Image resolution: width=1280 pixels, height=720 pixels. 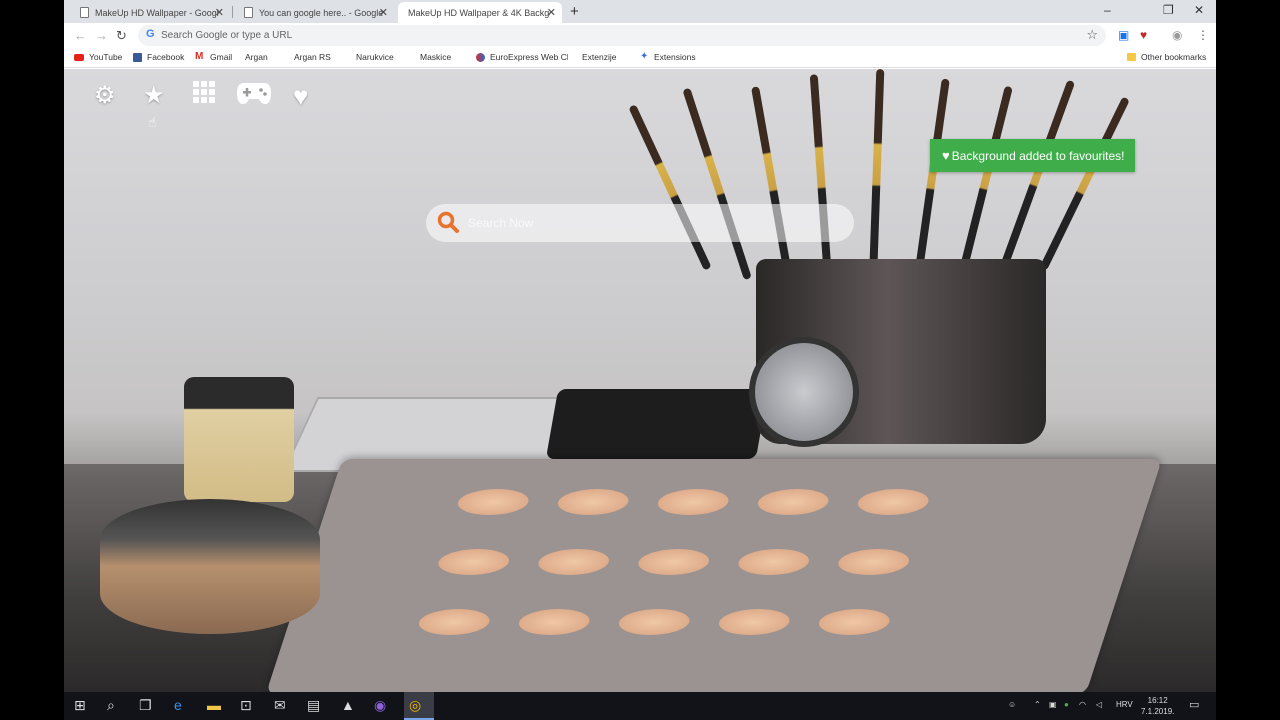 What do you see at coordinates (154, 95) in the screenshot?
I see `star-icon: ★` at bounding box center [154, 95].